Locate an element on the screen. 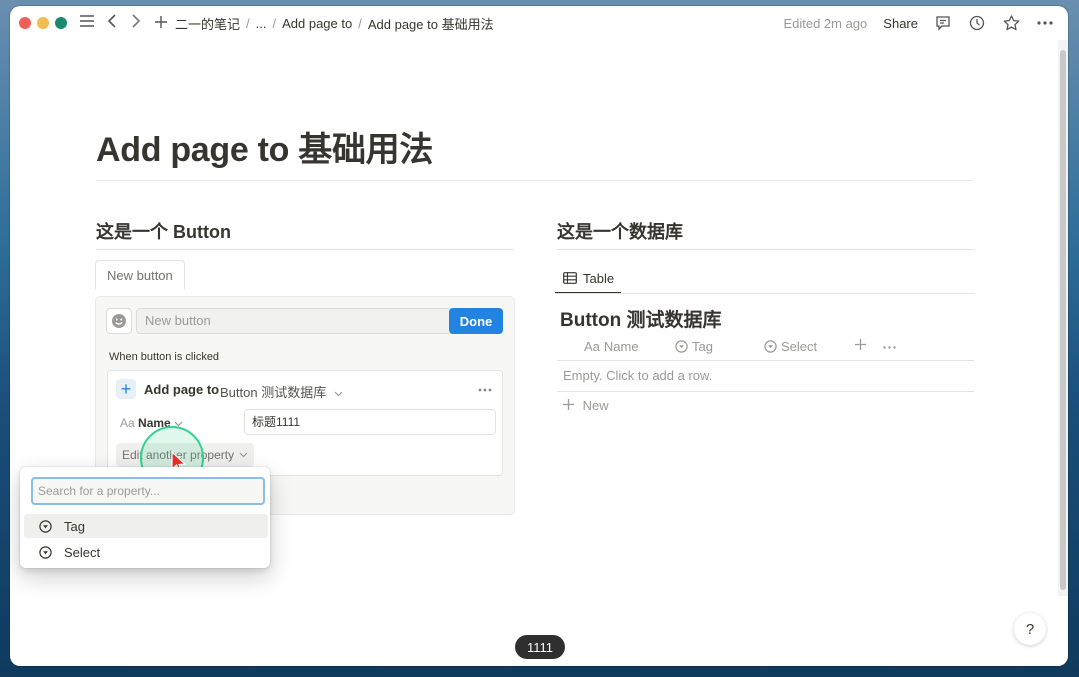 This screenshot has height=677, width=1079. property-option-label: Select is located at coordinates (82, 552).